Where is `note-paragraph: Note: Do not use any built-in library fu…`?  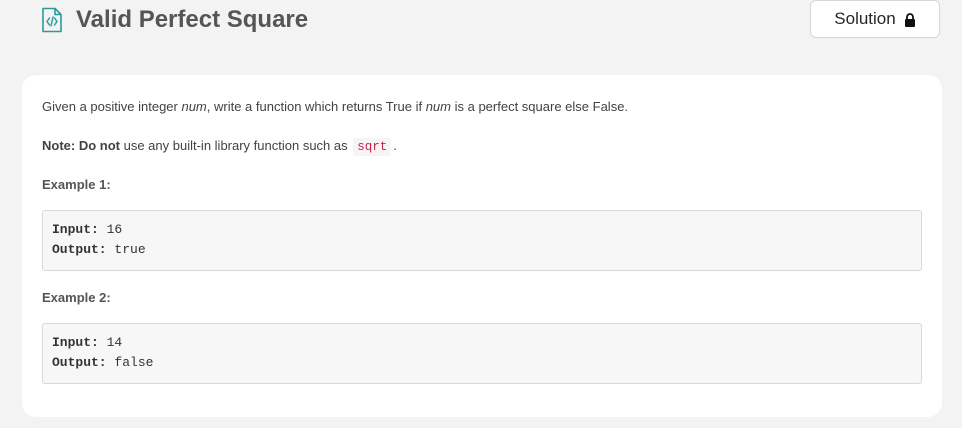 note-paragraph: Note: Do not use any built-in library fu… is located at coordinates (219, 146).